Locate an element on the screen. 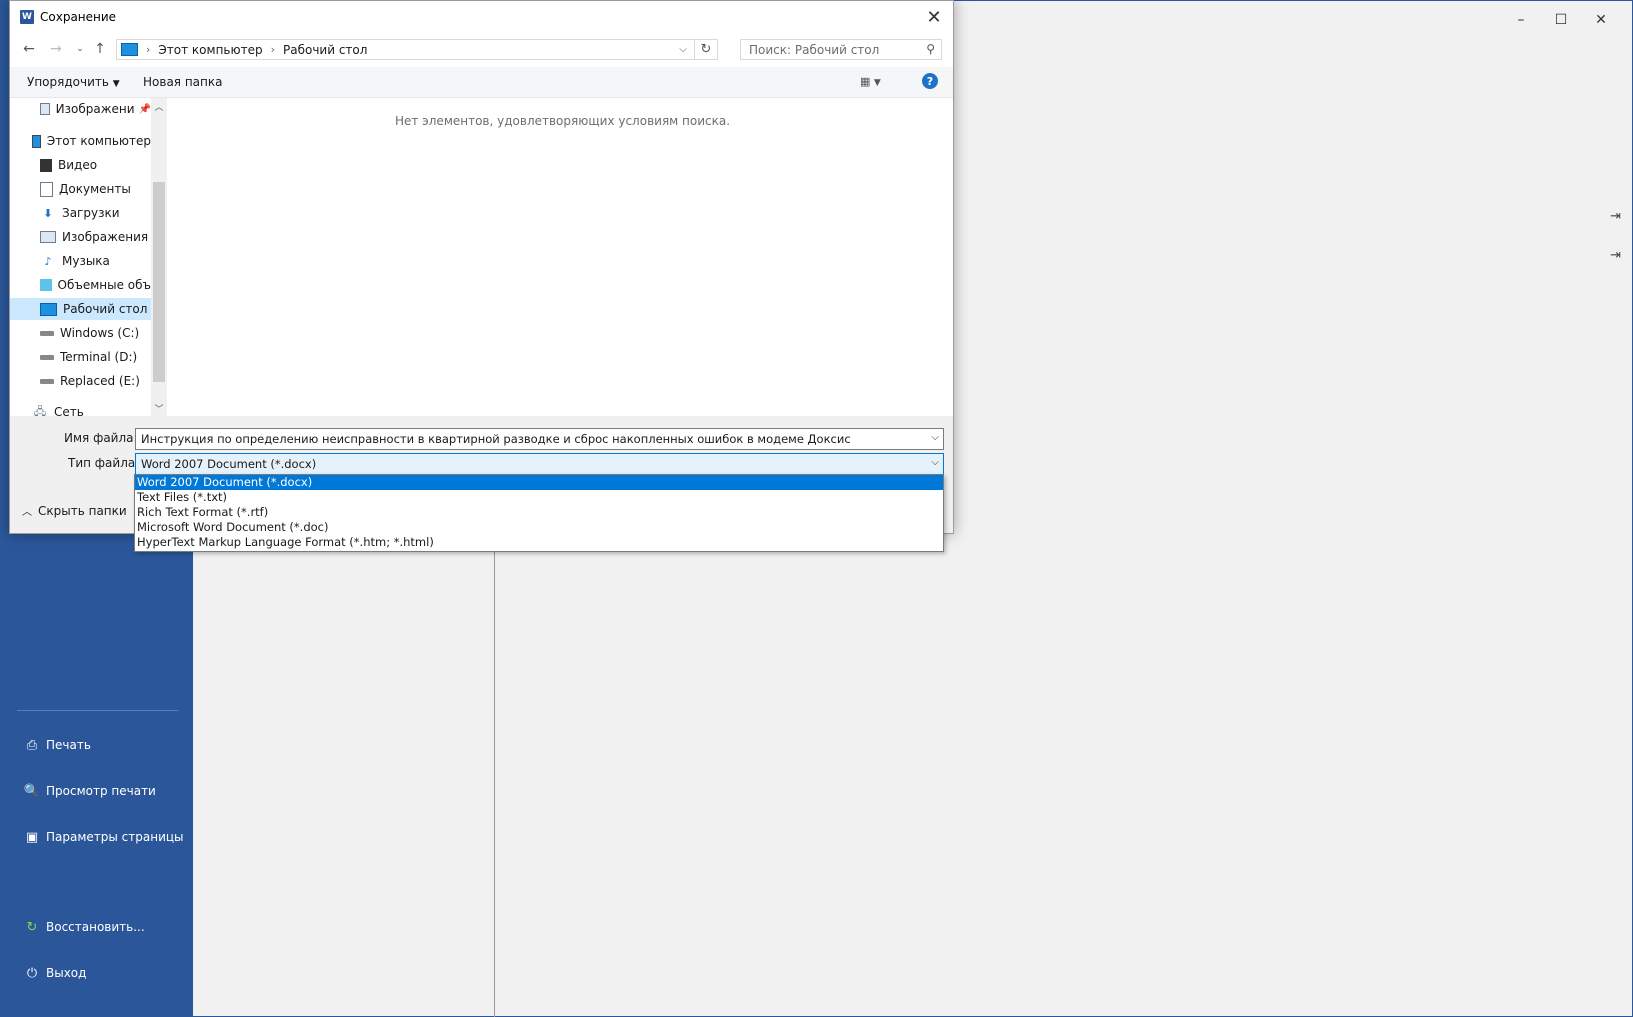  tree-item-label: Документы is located at coordinates (95, 189).